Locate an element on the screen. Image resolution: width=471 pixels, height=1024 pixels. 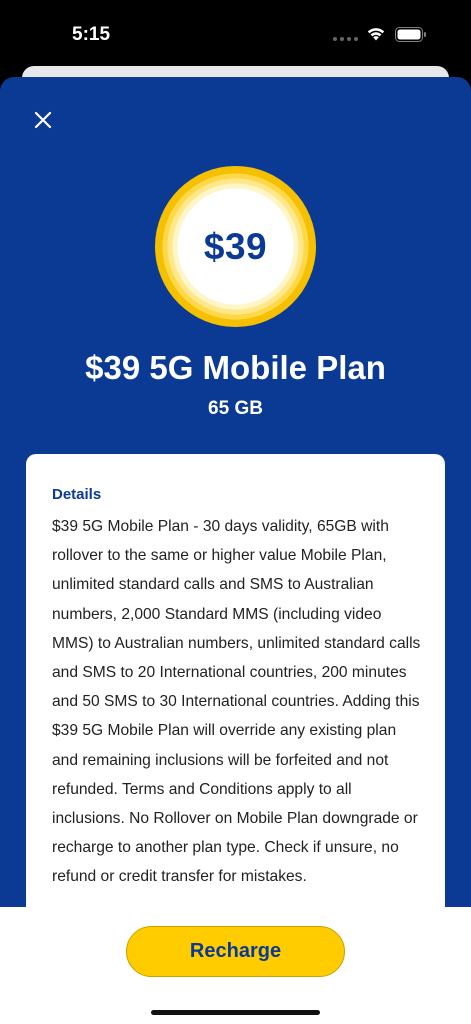
price-badge: $39 is located at coordinates (235, 246).